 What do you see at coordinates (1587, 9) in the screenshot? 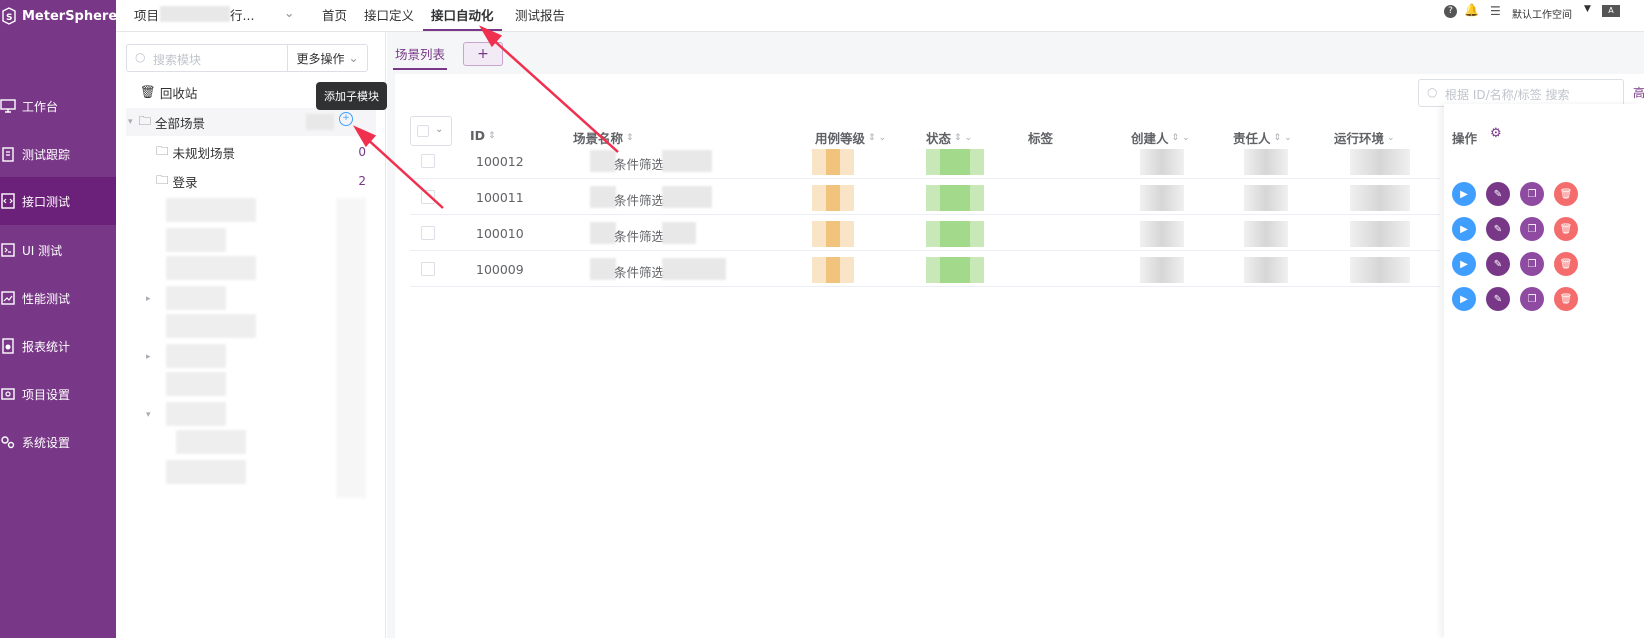
I see `caret-down-icon: ▼` at bounding box center [1587, 9].